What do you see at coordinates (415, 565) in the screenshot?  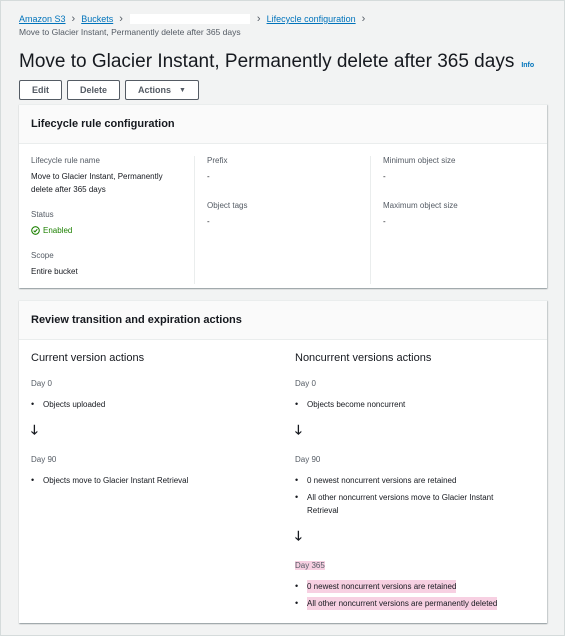 I see `noncurrent-day-365: Day 365` at bounding box center [415, 565].